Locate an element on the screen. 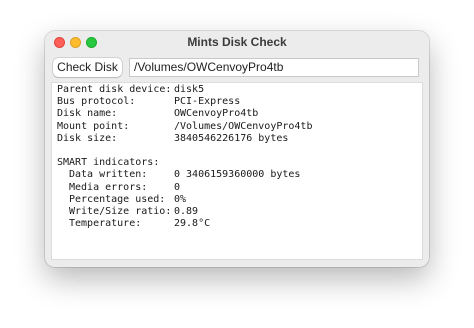  smart-row-write-size-ratio: Write/Size ratio: 0.89 is located at coordinates (239, 212).